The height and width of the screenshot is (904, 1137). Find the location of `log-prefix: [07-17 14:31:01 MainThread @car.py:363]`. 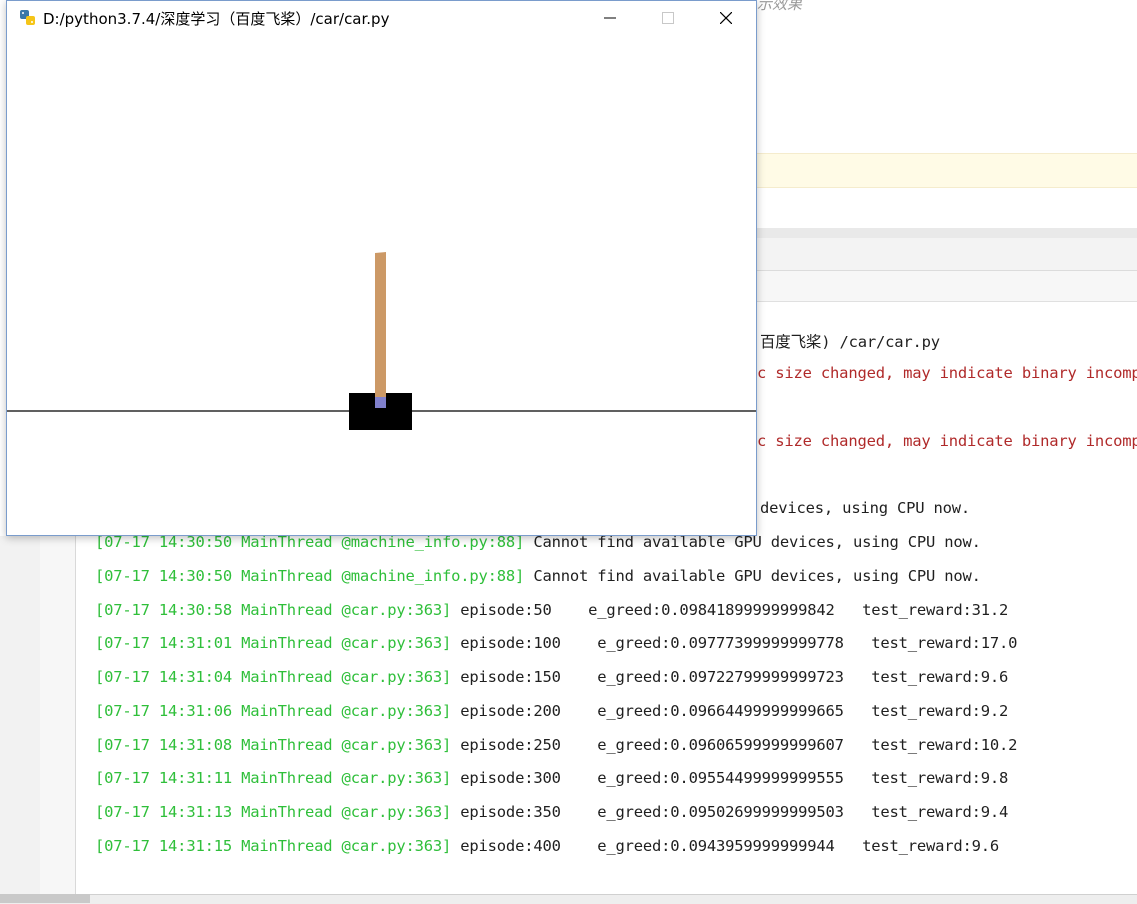

log-prefix: [07-17 14:31:01 MainThread @car.py:363] is located at coordinates (273, 643).